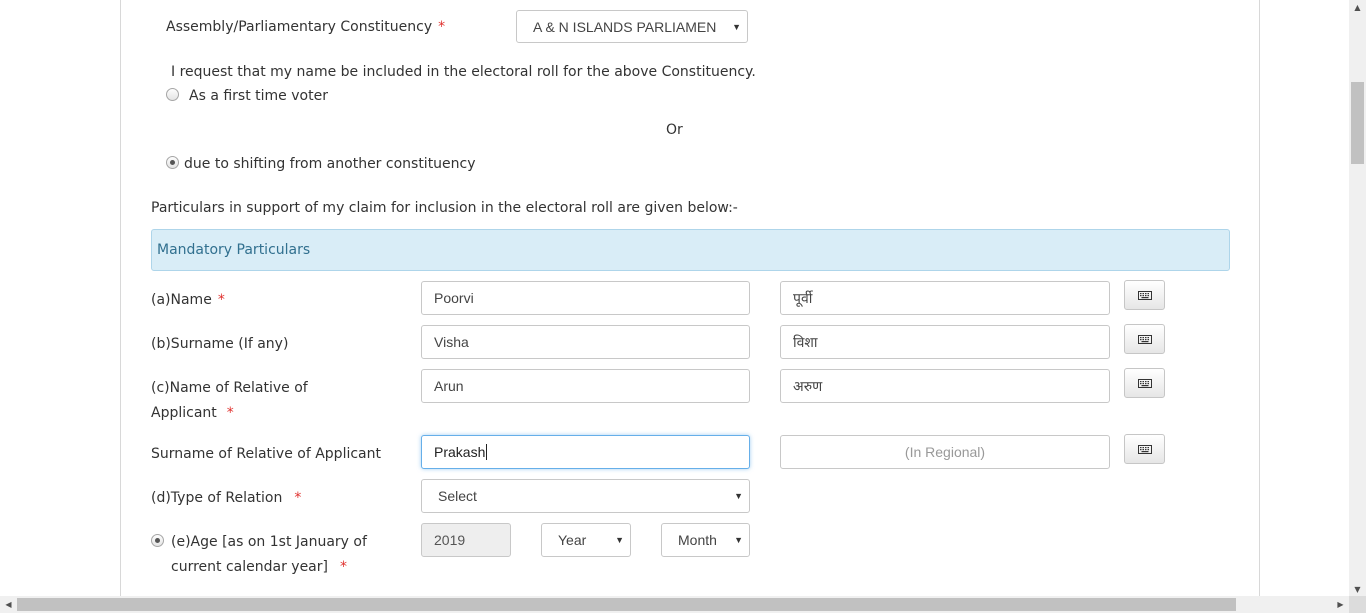  I want to click on relative-surname-input: Prakash, so click(585, 452).